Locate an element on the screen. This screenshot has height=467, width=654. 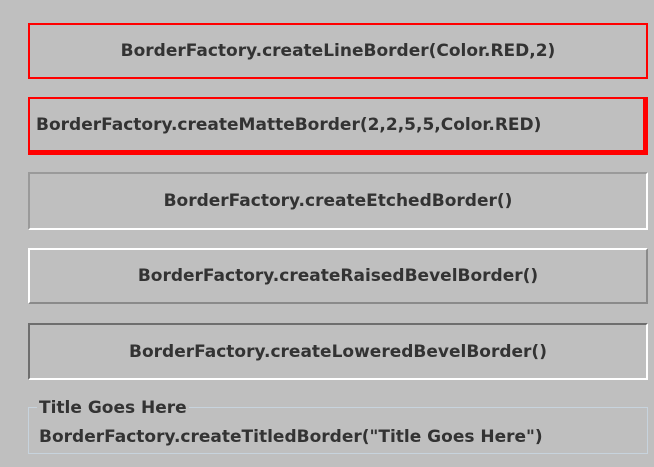
raised-bevel-border-panel: BorderFactory.createRaisedBevelBorder() is located at coordinates (338, 276).